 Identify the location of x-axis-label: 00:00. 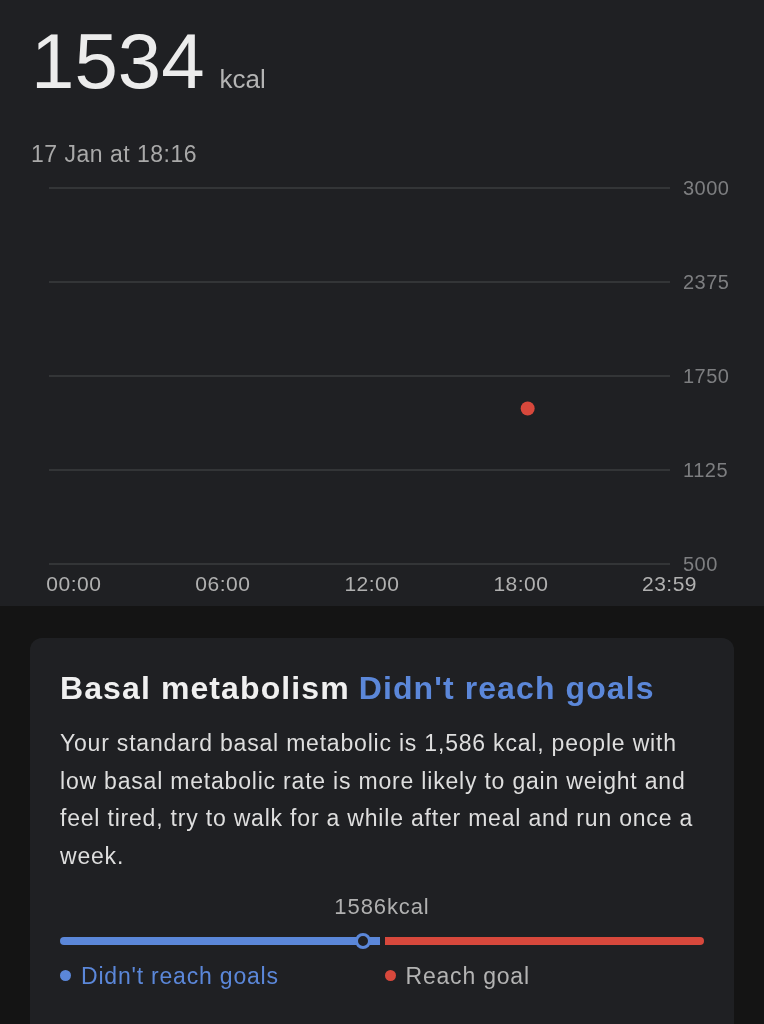
(74, 583).